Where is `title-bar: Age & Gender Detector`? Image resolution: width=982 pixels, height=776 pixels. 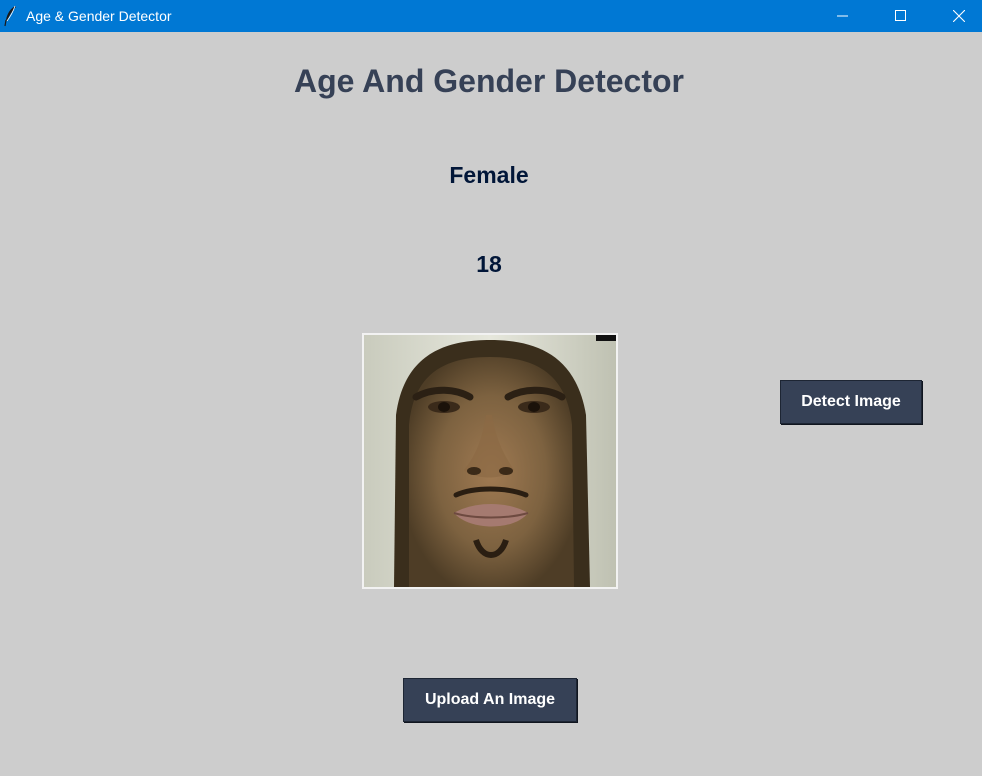
title-bar: Age & Gender Detector is located at coordinates (491, 16).